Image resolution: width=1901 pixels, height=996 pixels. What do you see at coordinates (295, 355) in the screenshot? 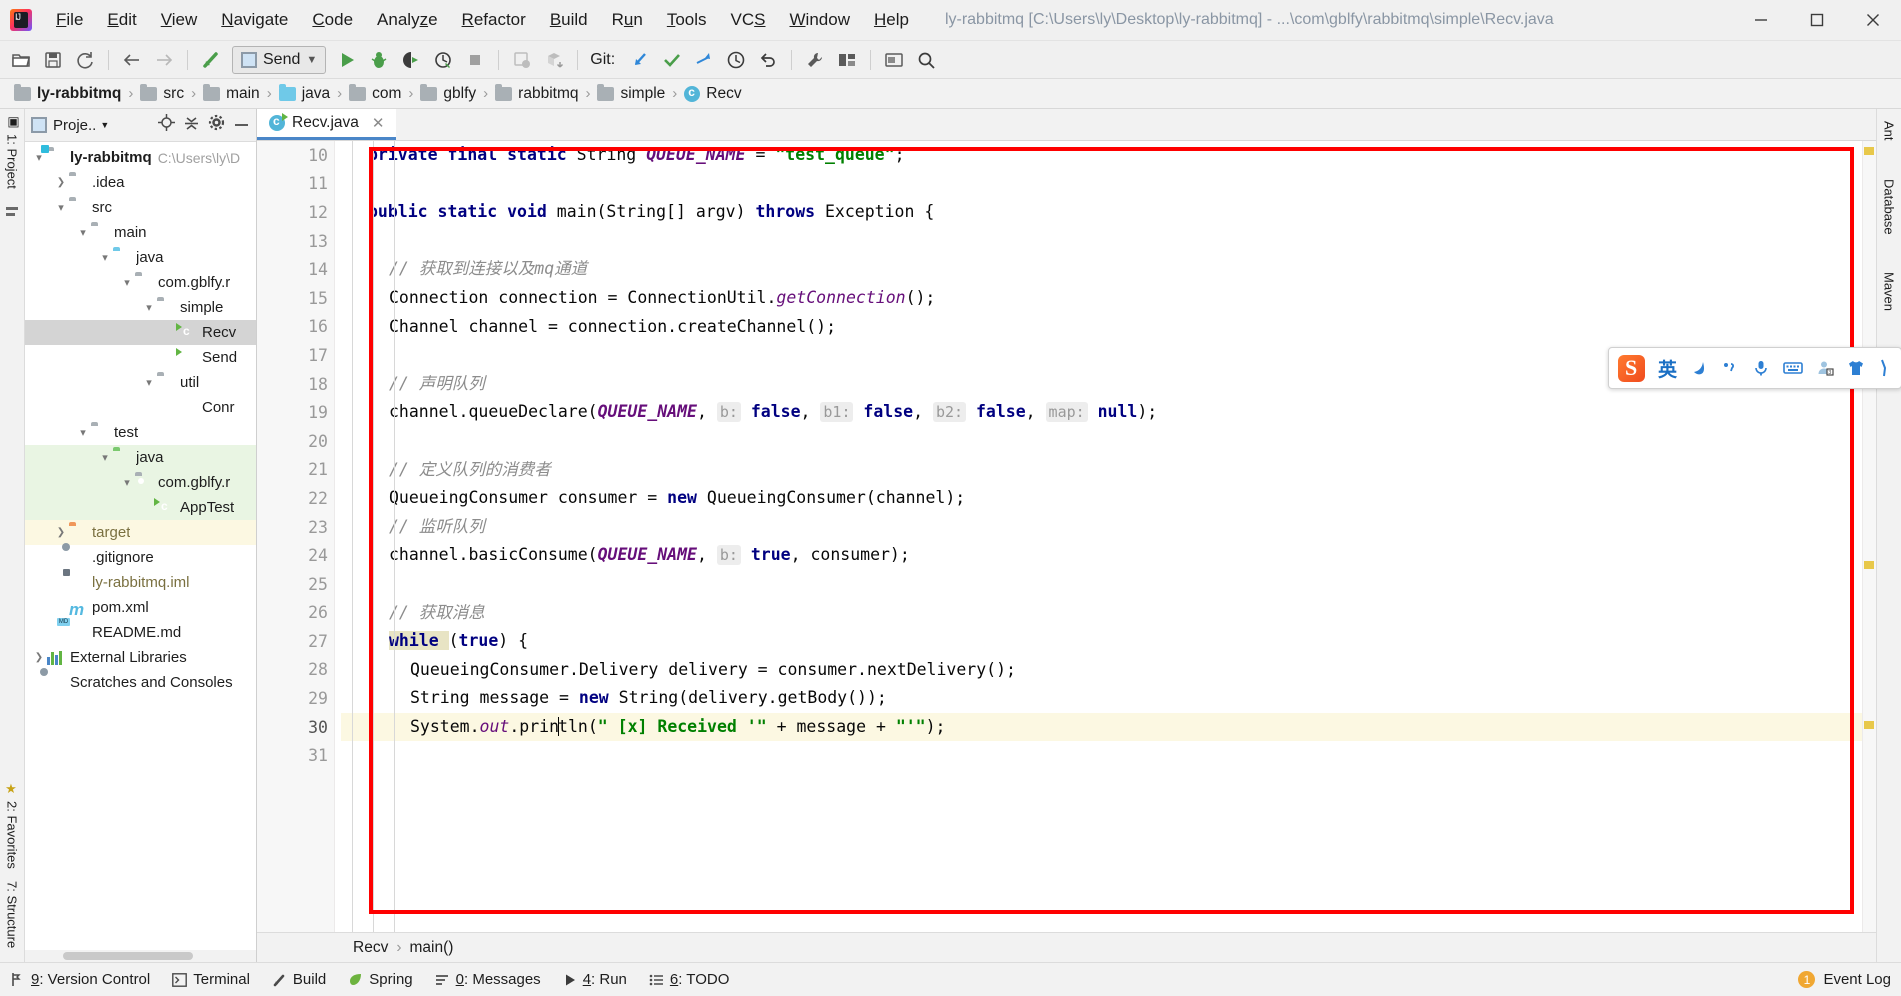
I see `line-number: 17` at bounding box center [295, 355].